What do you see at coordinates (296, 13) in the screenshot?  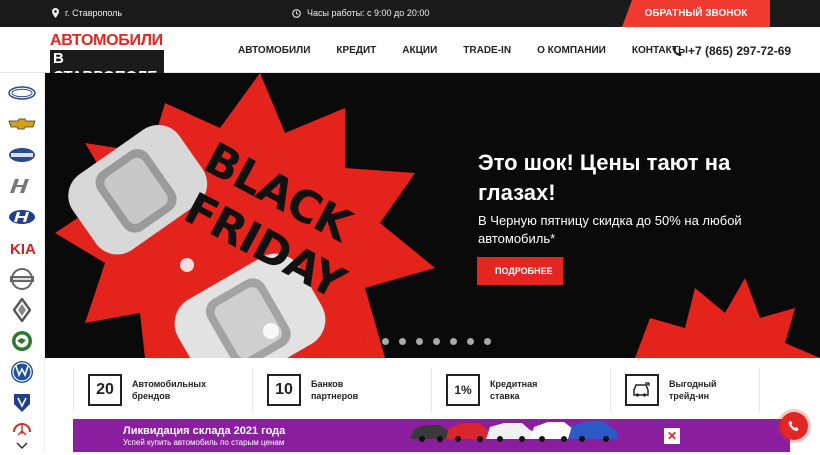 I see `clock-icon` at bounding box center [296, 13].